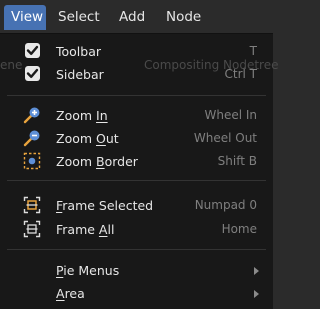 Image resolution: width=320 pixels, height=309 pixels. Describe the element at coordinates (225, 138) in the screenshot. I see `zoom-out-shortcut: Wheel Out` at that location.